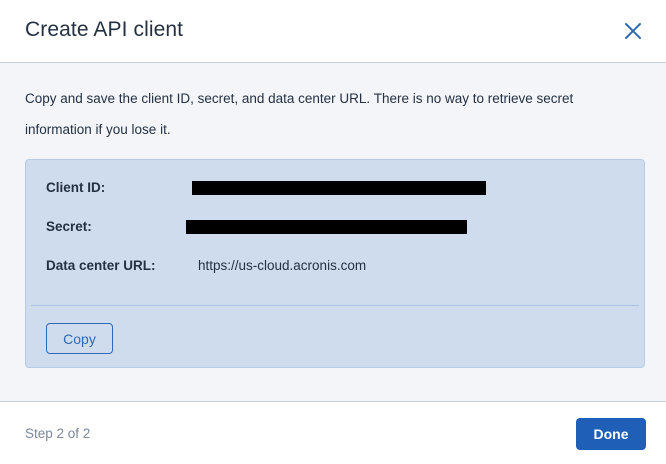  What do you see at coordinates (69, 226) in the screenshot?
I see `secret-label: Secret:` at bounding box center [69, 226].